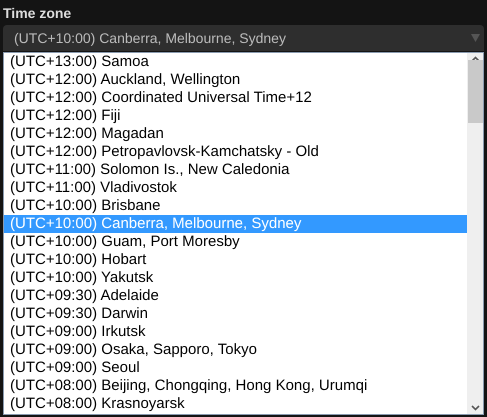 The width and height of the screenshot is (487, 417). What do you see at coordinates (235, 260) in the screenshot?
I see `time-zone-option: (UTC+10:00) Hobart` at bounding box center [235, 260].